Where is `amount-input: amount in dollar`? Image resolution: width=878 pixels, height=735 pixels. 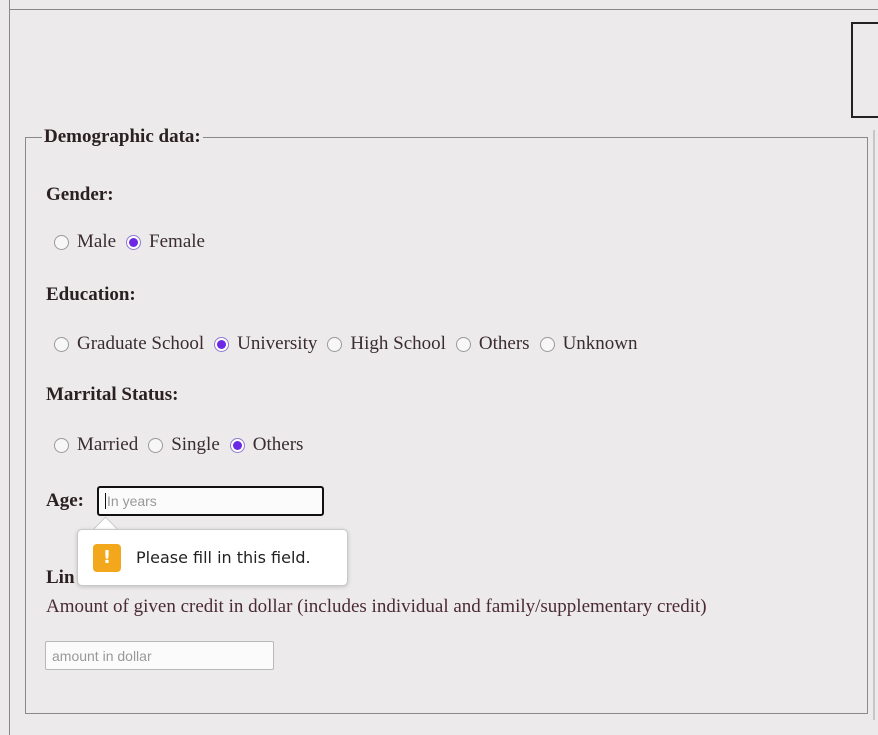
amount-input: amount in dollar is located at coordinates (159, 655).